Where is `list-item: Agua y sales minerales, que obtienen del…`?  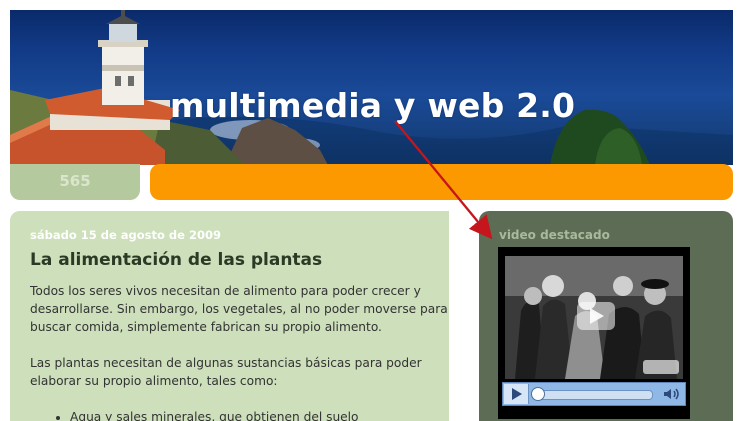 list-item: Agua y sales minerales, que obtienen del… is located at coordinates (260, 414).